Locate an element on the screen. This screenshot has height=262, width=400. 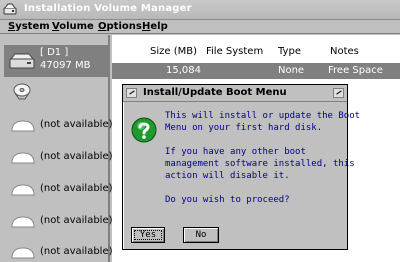
column-header: Type is located at coordinates (289, 51).